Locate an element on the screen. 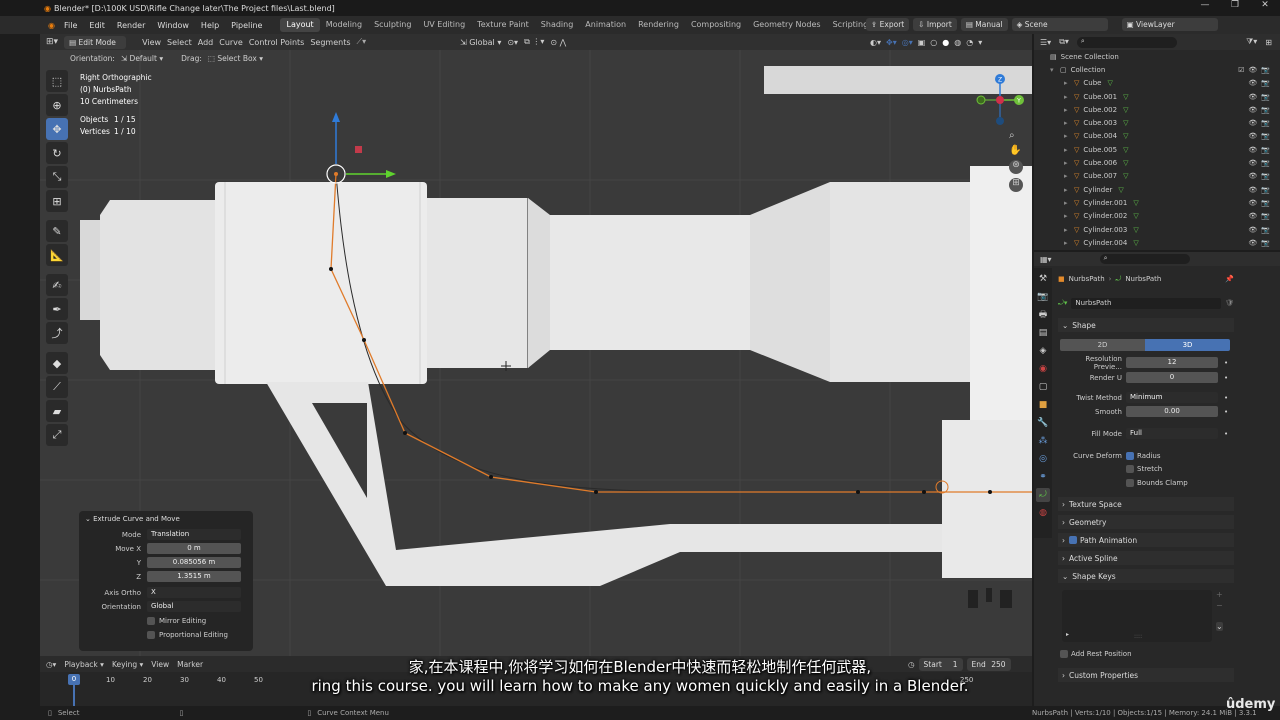 This screenshot has width=1280, height=720. outliner-item: ▸ ▽ Cube.005 ▽ 👁📷 is located at coordinates (1157, 149).